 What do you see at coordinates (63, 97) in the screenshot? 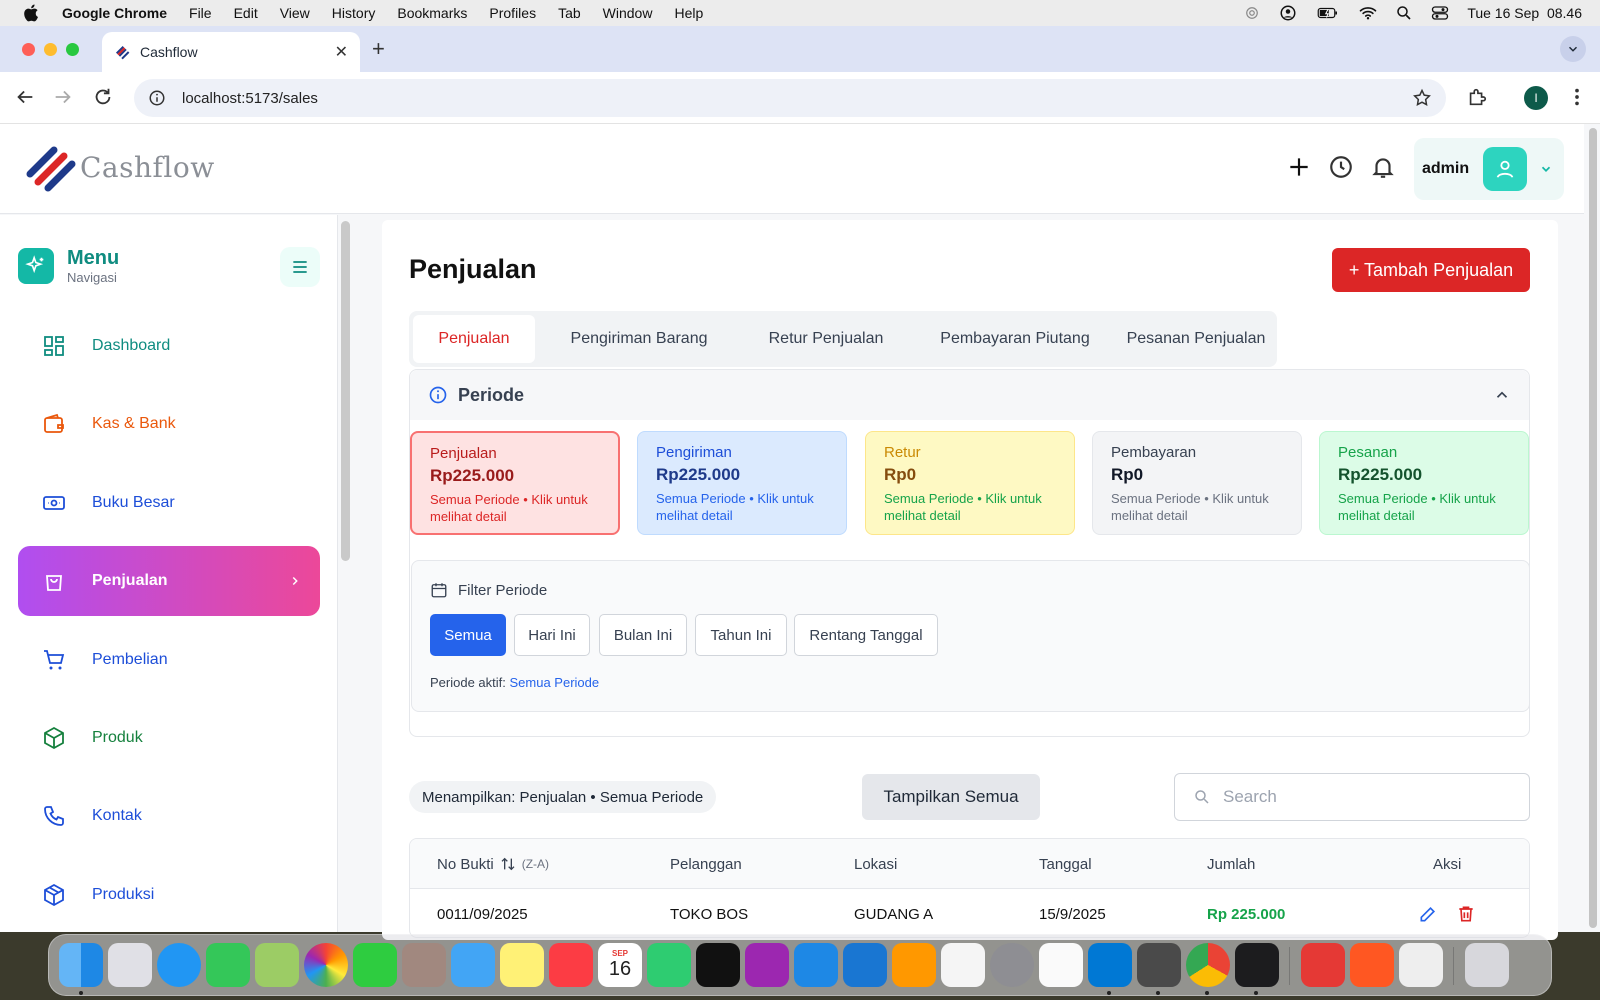
I see `forward-arrow-icon` at bounding box center [63, 97].